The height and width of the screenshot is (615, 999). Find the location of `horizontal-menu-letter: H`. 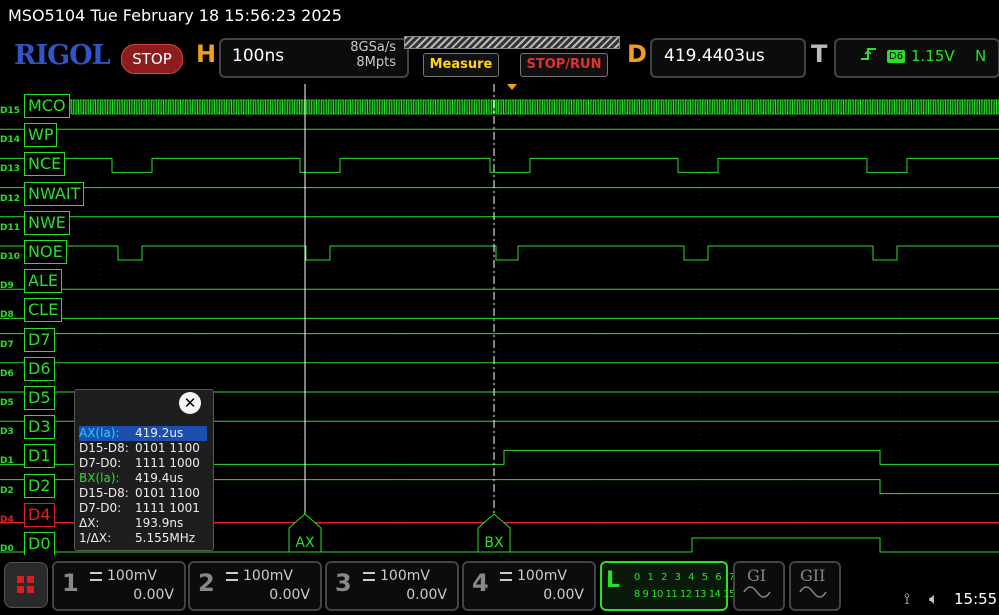

horizontal-menu-letter: H is located at coordinates (206, 54).